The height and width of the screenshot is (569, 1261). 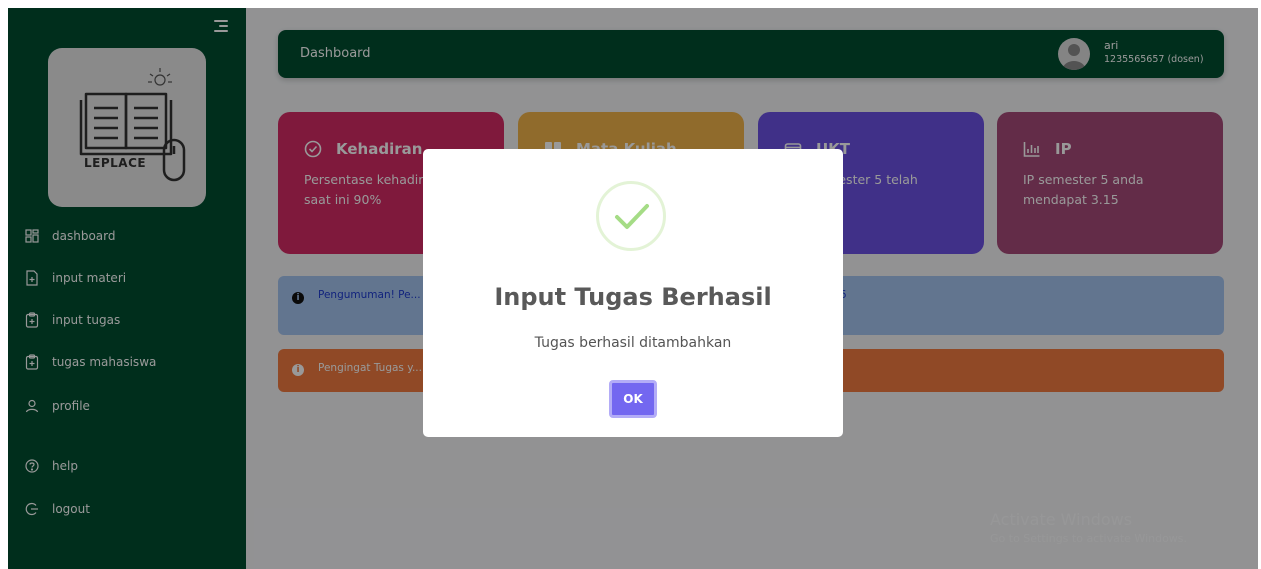 I want to click on ok-button: OK, so click(x=633, y=399).